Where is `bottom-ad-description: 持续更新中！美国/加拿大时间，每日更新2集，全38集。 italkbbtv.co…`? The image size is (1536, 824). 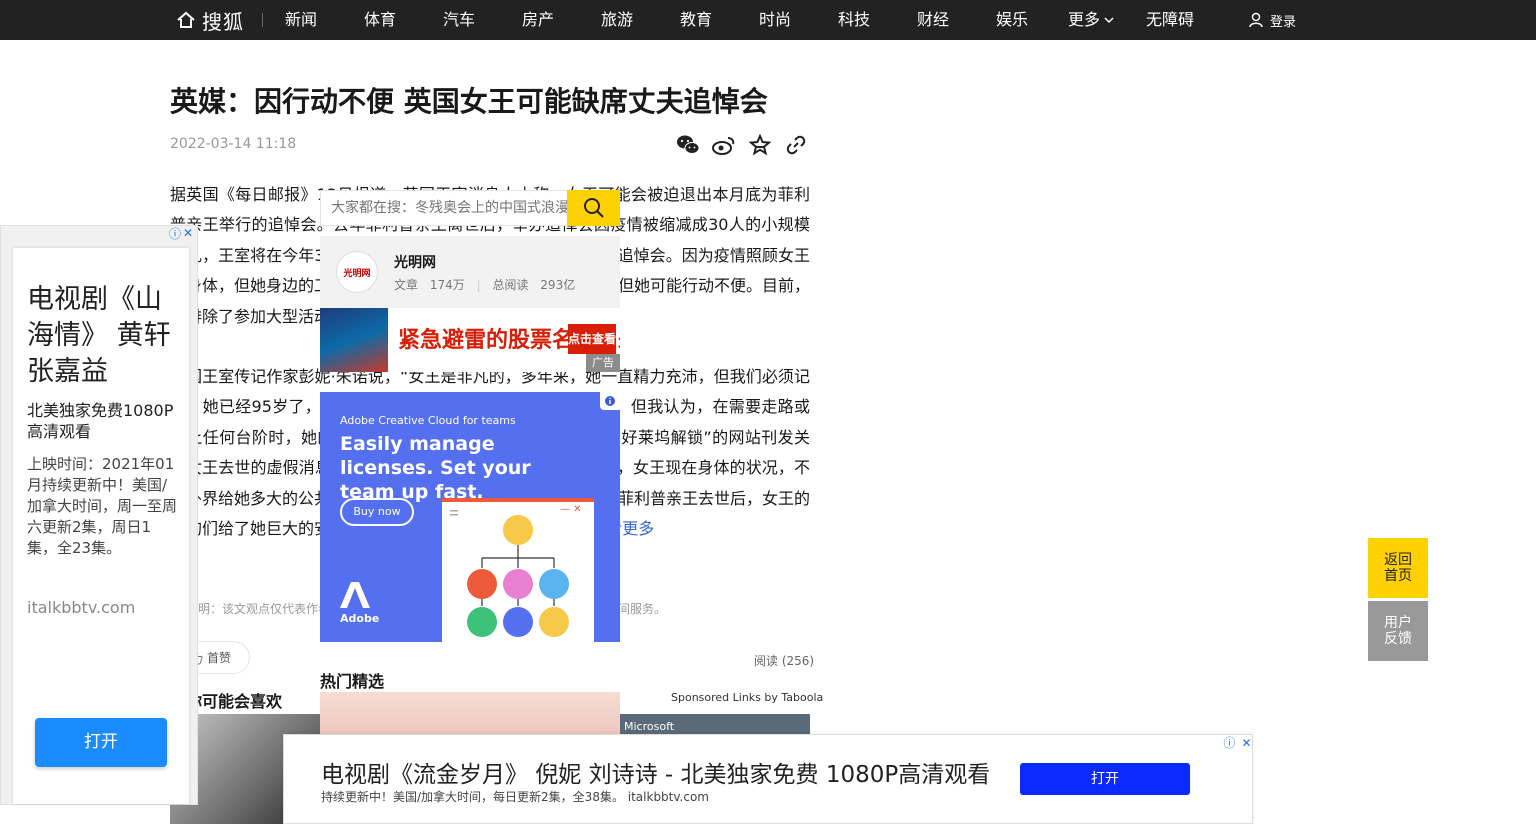 bottom-ad-description: 持续更新中！美国/加拿大时间，每日更新2集，全38集。 italkbbtv.co… is located at coordinates (515, 797).